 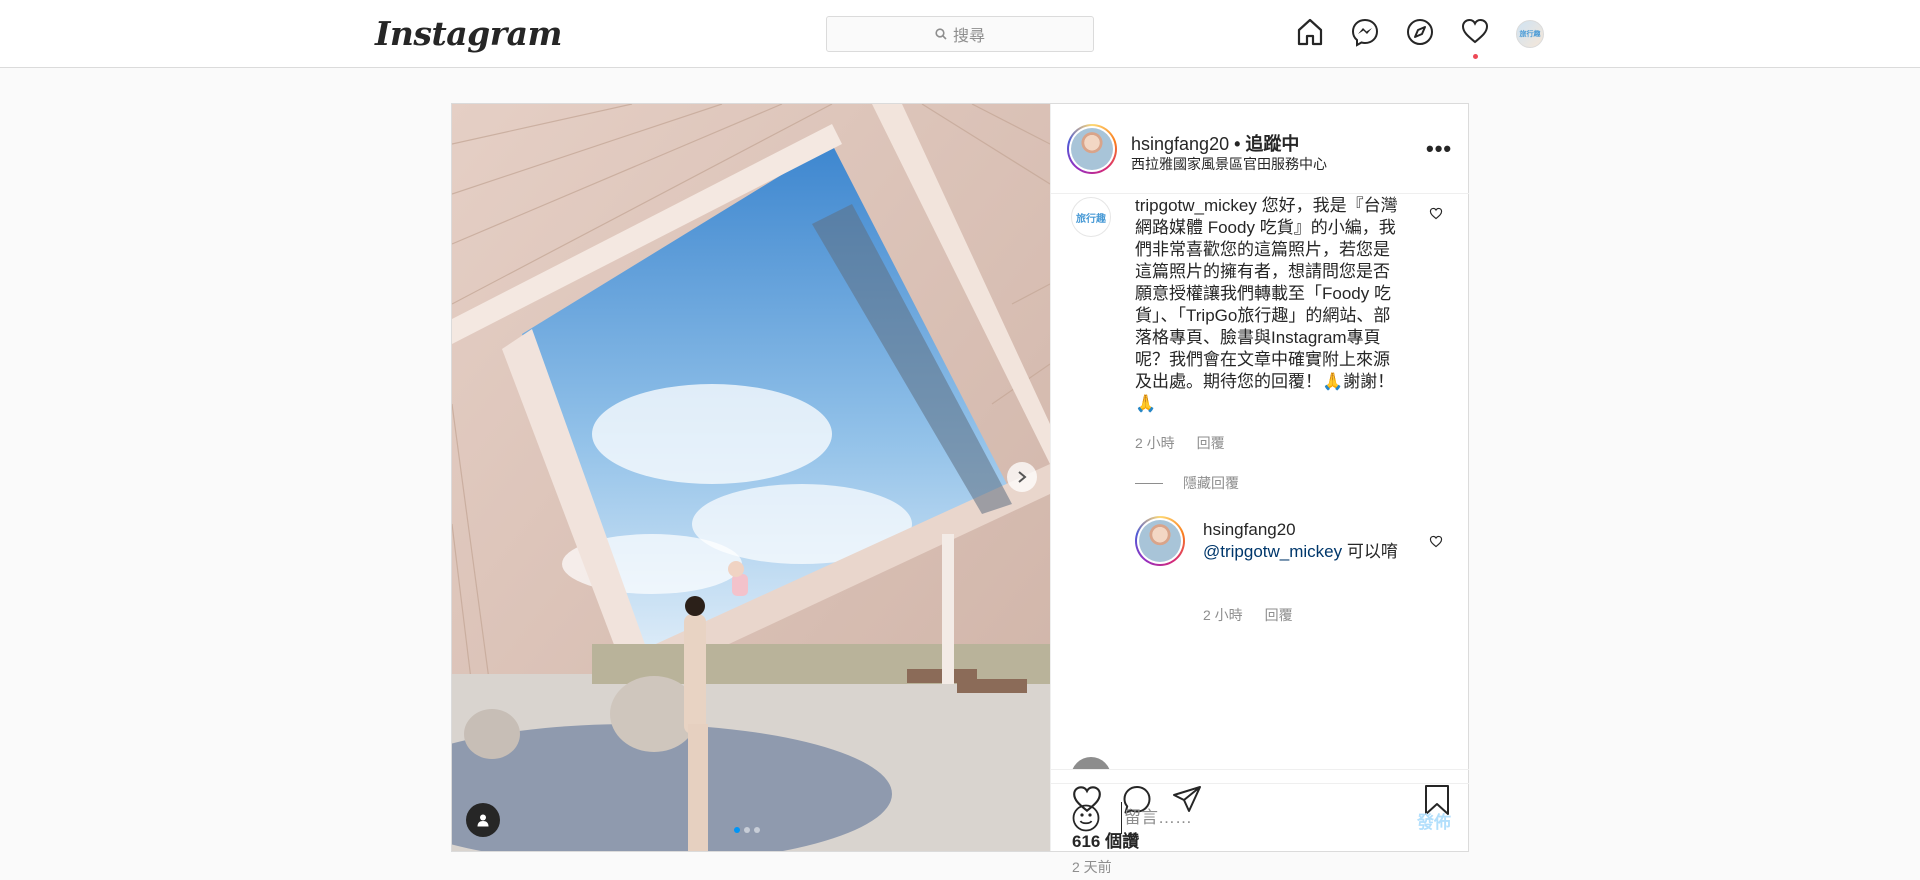 What do you see at coordinates (1272, 551) in the screenshot?
I see `reply-mention: @tripgotw_mickey` at bounding box center [1272, 551].